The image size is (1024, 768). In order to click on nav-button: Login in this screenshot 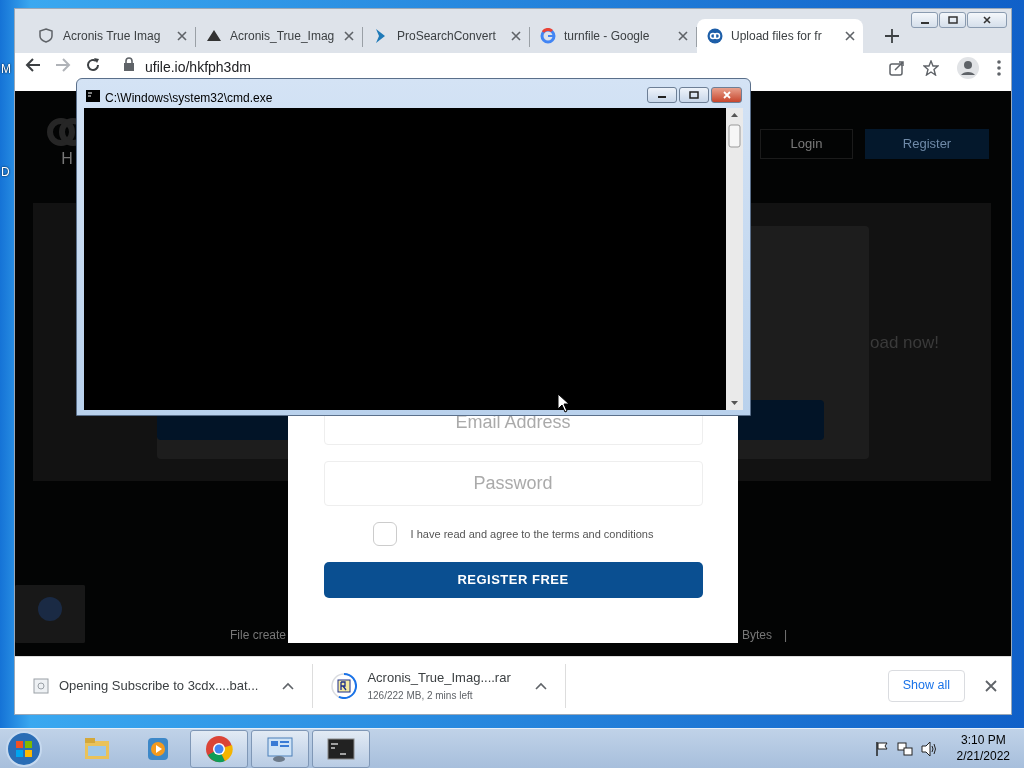, I will do `click(806, 144)`.